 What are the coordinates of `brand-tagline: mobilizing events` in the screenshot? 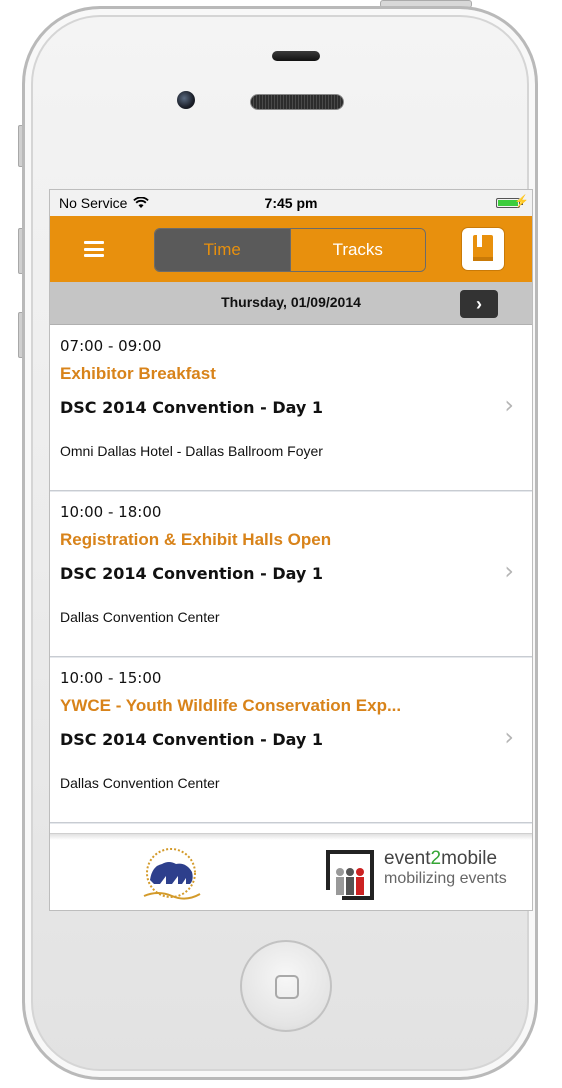 It's located at (445, 878).